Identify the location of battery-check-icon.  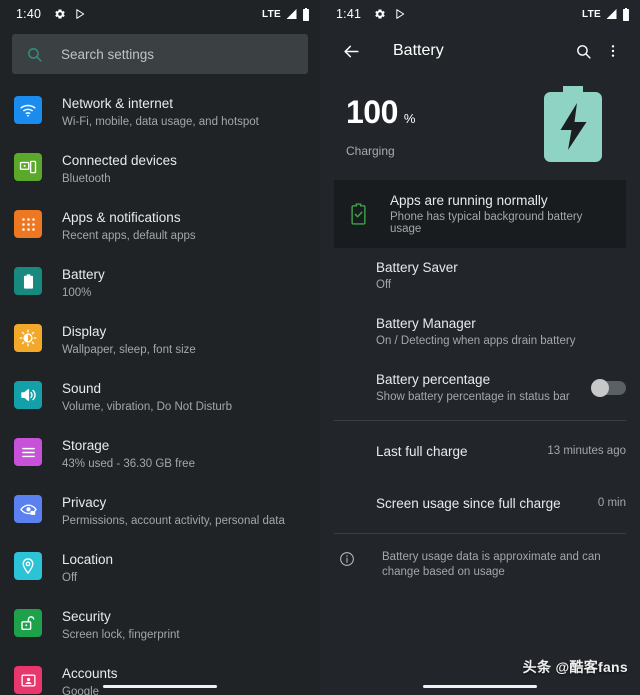
(358, 214).